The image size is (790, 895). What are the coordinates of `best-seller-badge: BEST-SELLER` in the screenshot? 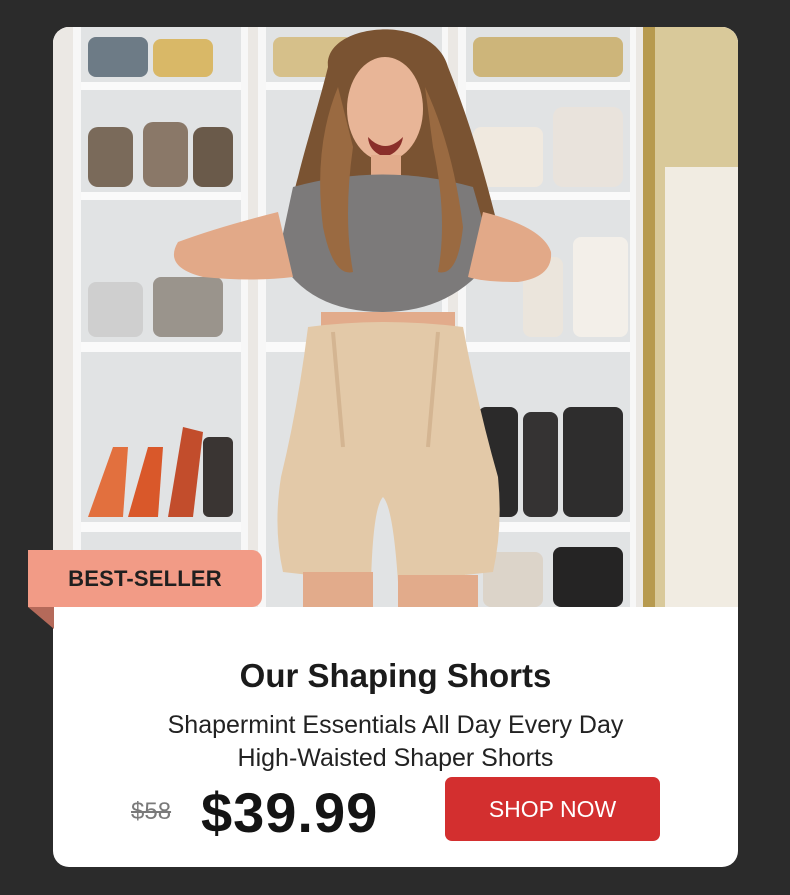 It's located at (145, 589).